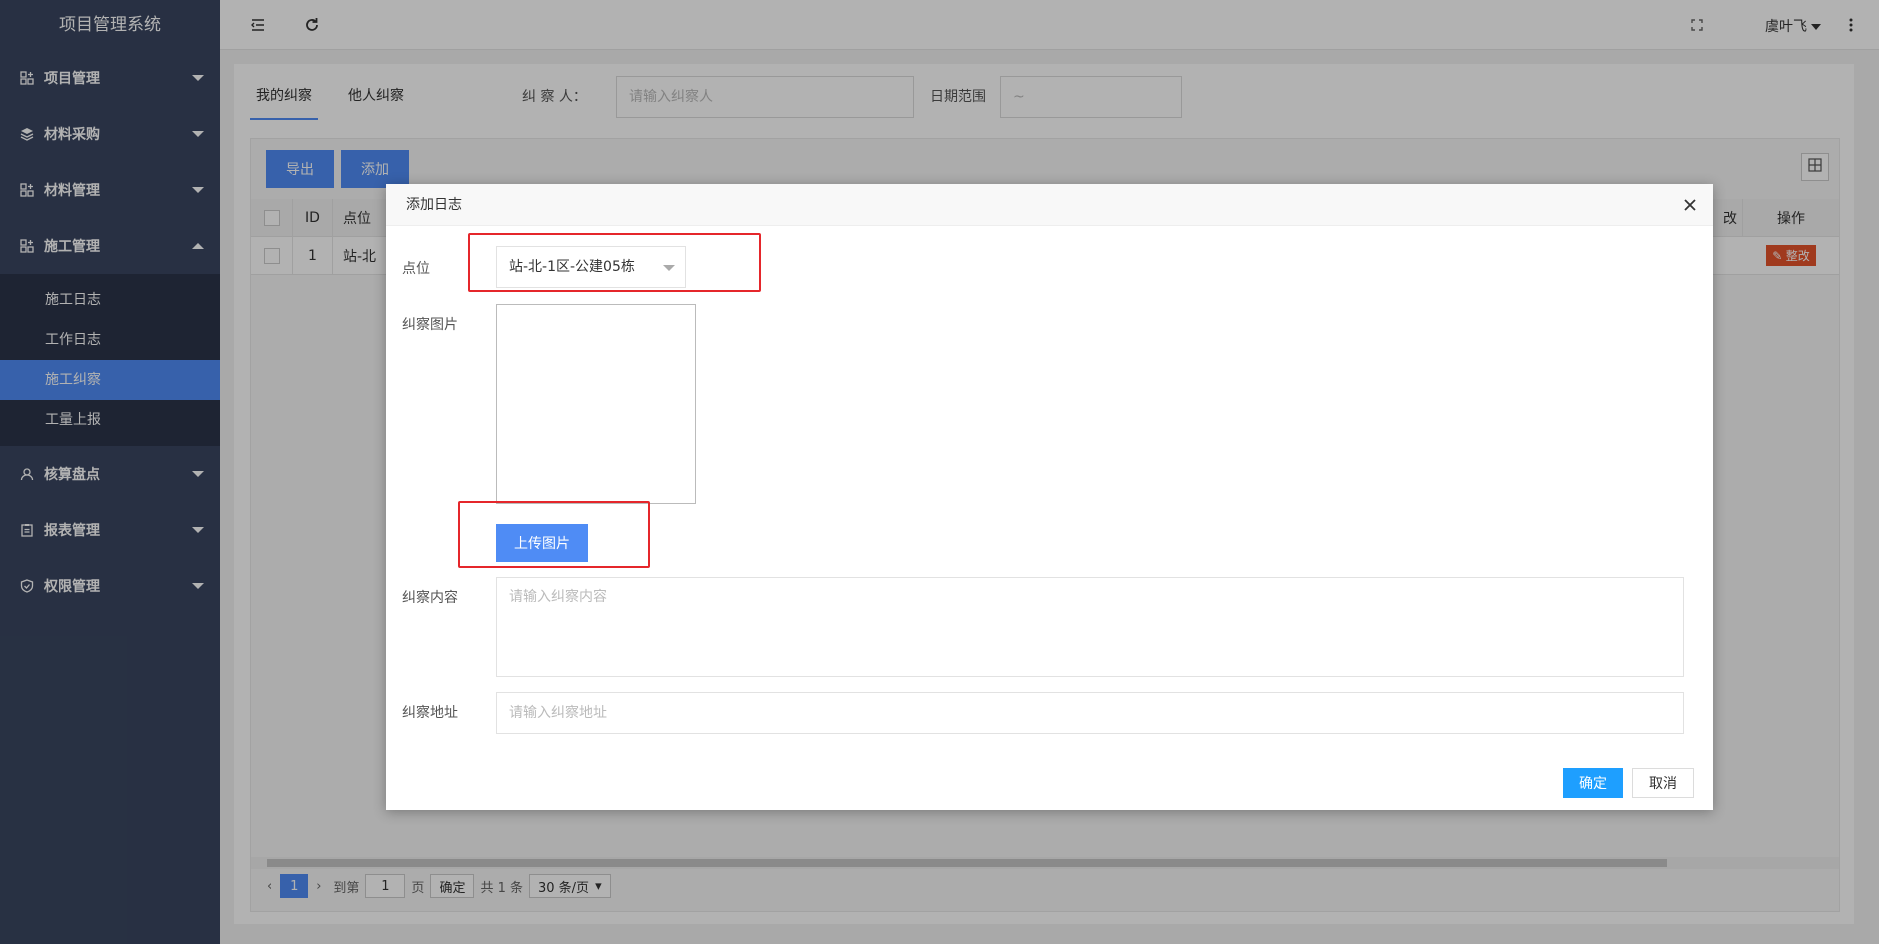  I want to click on close-icon, so click(1690, 205).